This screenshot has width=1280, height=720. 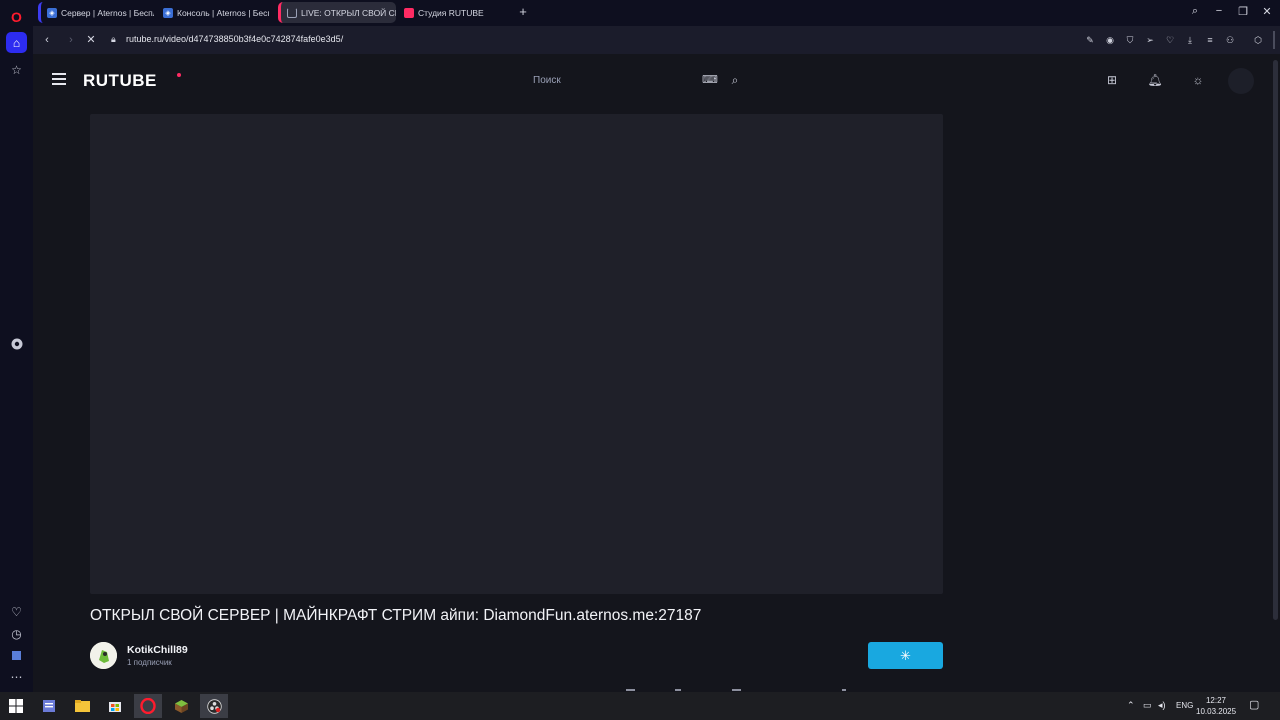 I want to click on back-button: ‹, so click(x=47, y=40).